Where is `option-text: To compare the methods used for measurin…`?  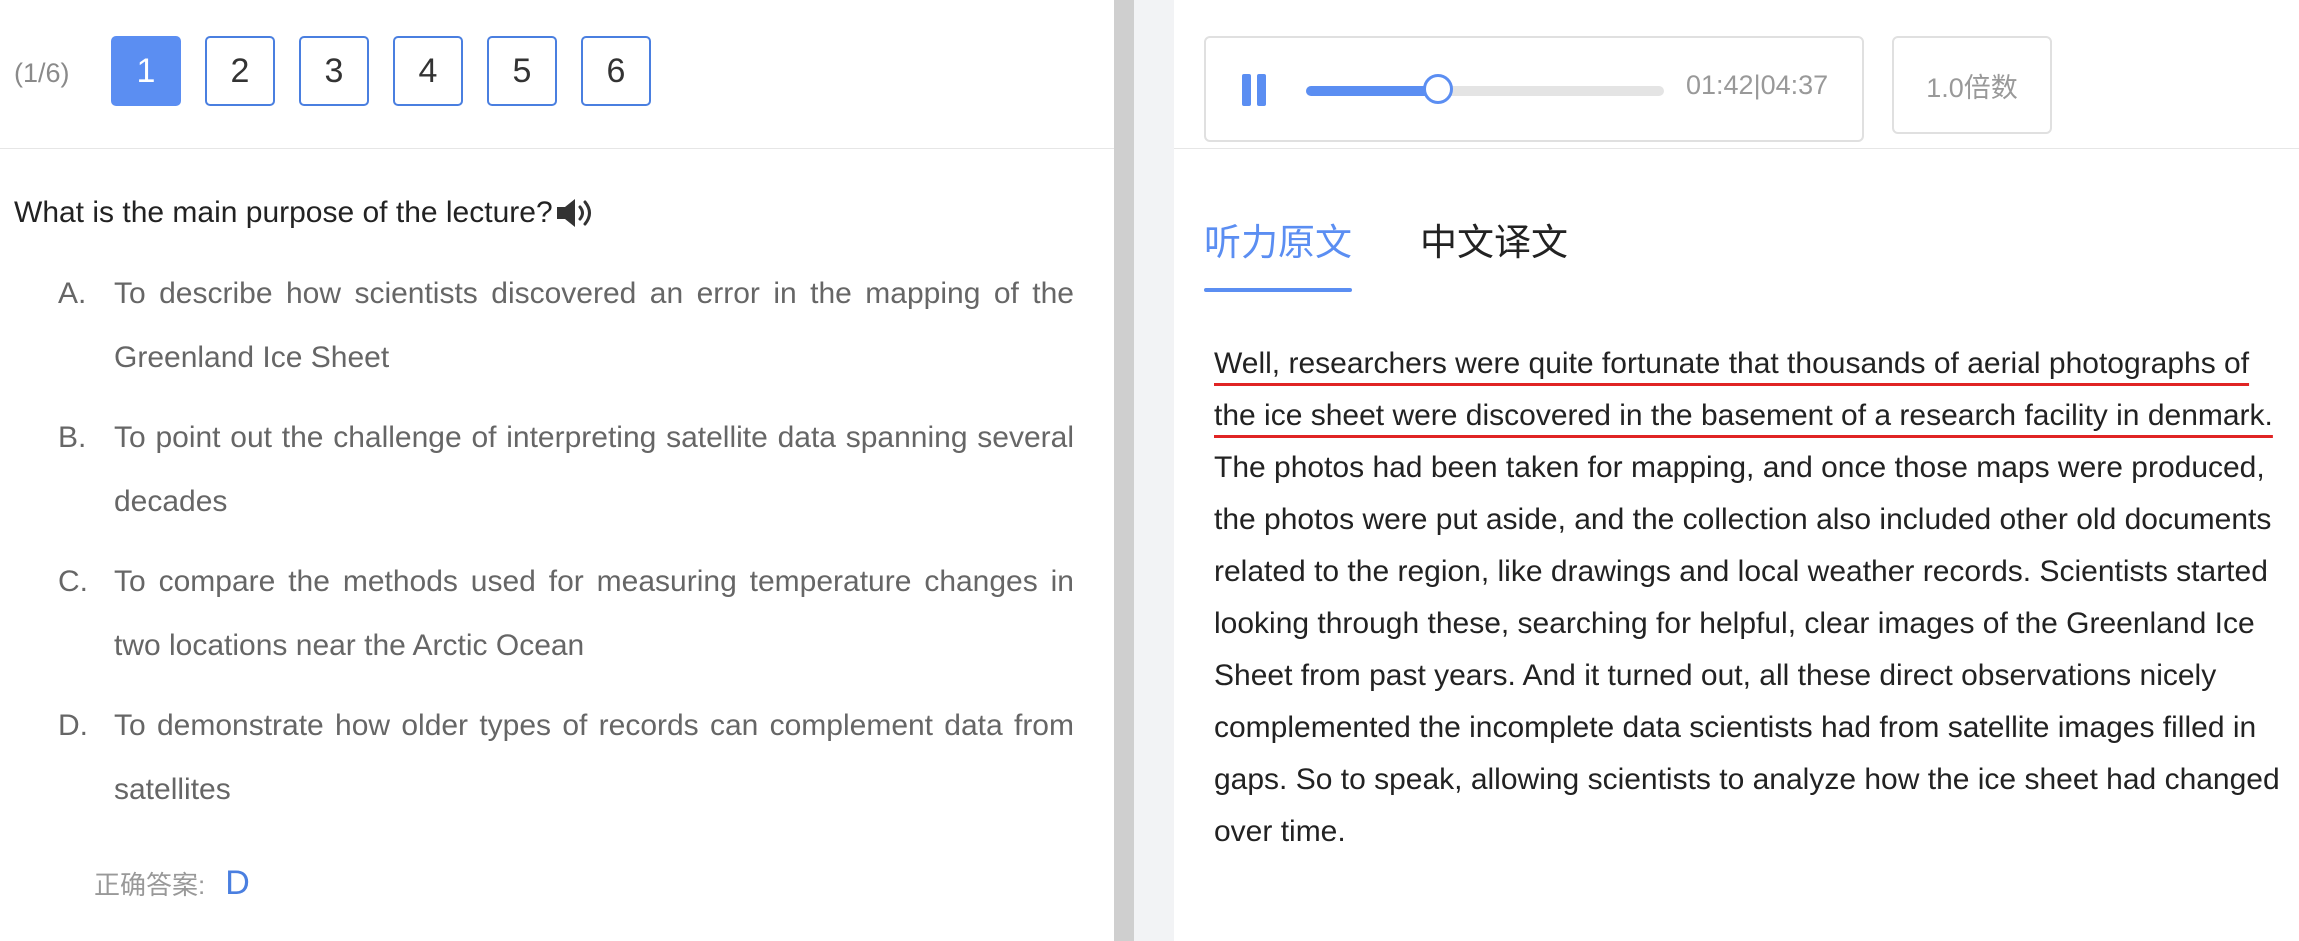 option-text: To compare the methods used for measurin… is located at coordinates (594, 613).